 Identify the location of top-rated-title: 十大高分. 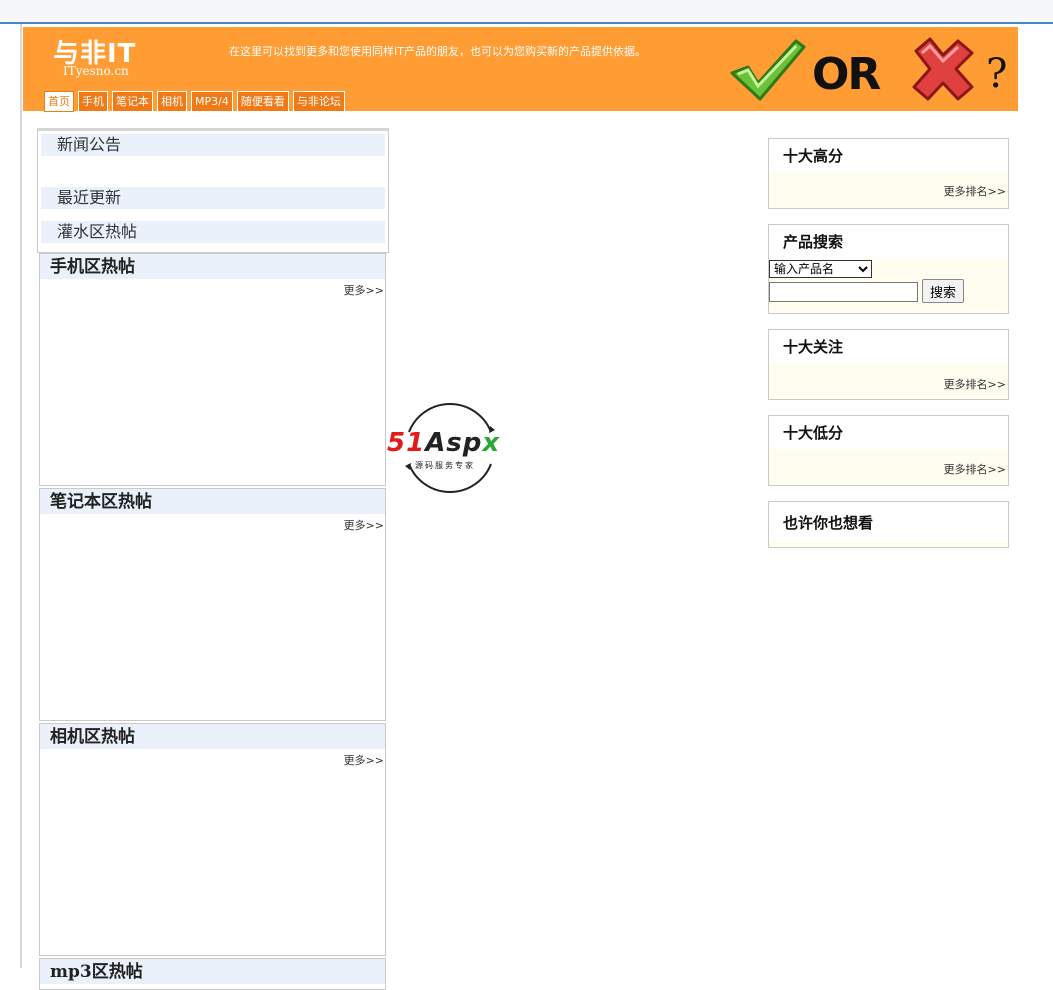
(888, 155).